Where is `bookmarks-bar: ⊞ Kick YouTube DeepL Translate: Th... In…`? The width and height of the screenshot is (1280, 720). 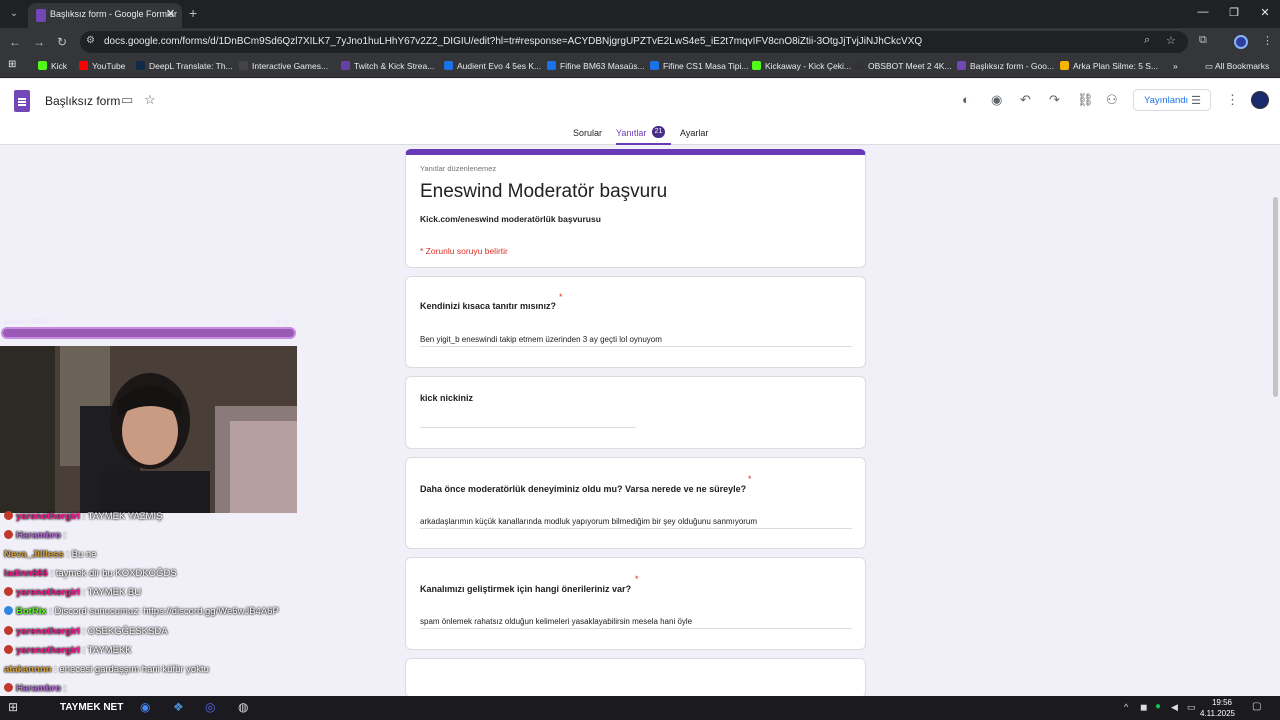
bookmarks-bar: ⊞ Kick YouTube DeepL Translate: Th... In… is located at coordinates (640, 67).